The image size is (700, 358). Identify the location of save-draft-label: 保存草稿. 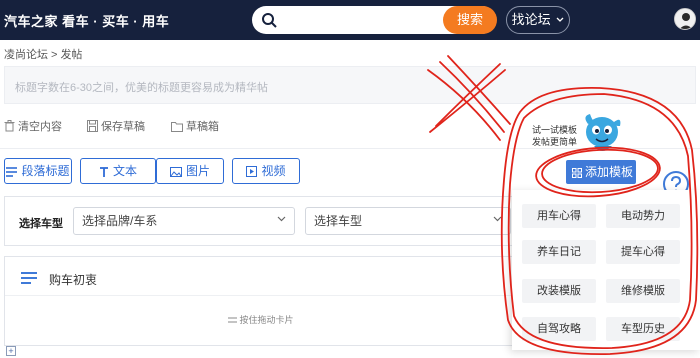
(123, 127).